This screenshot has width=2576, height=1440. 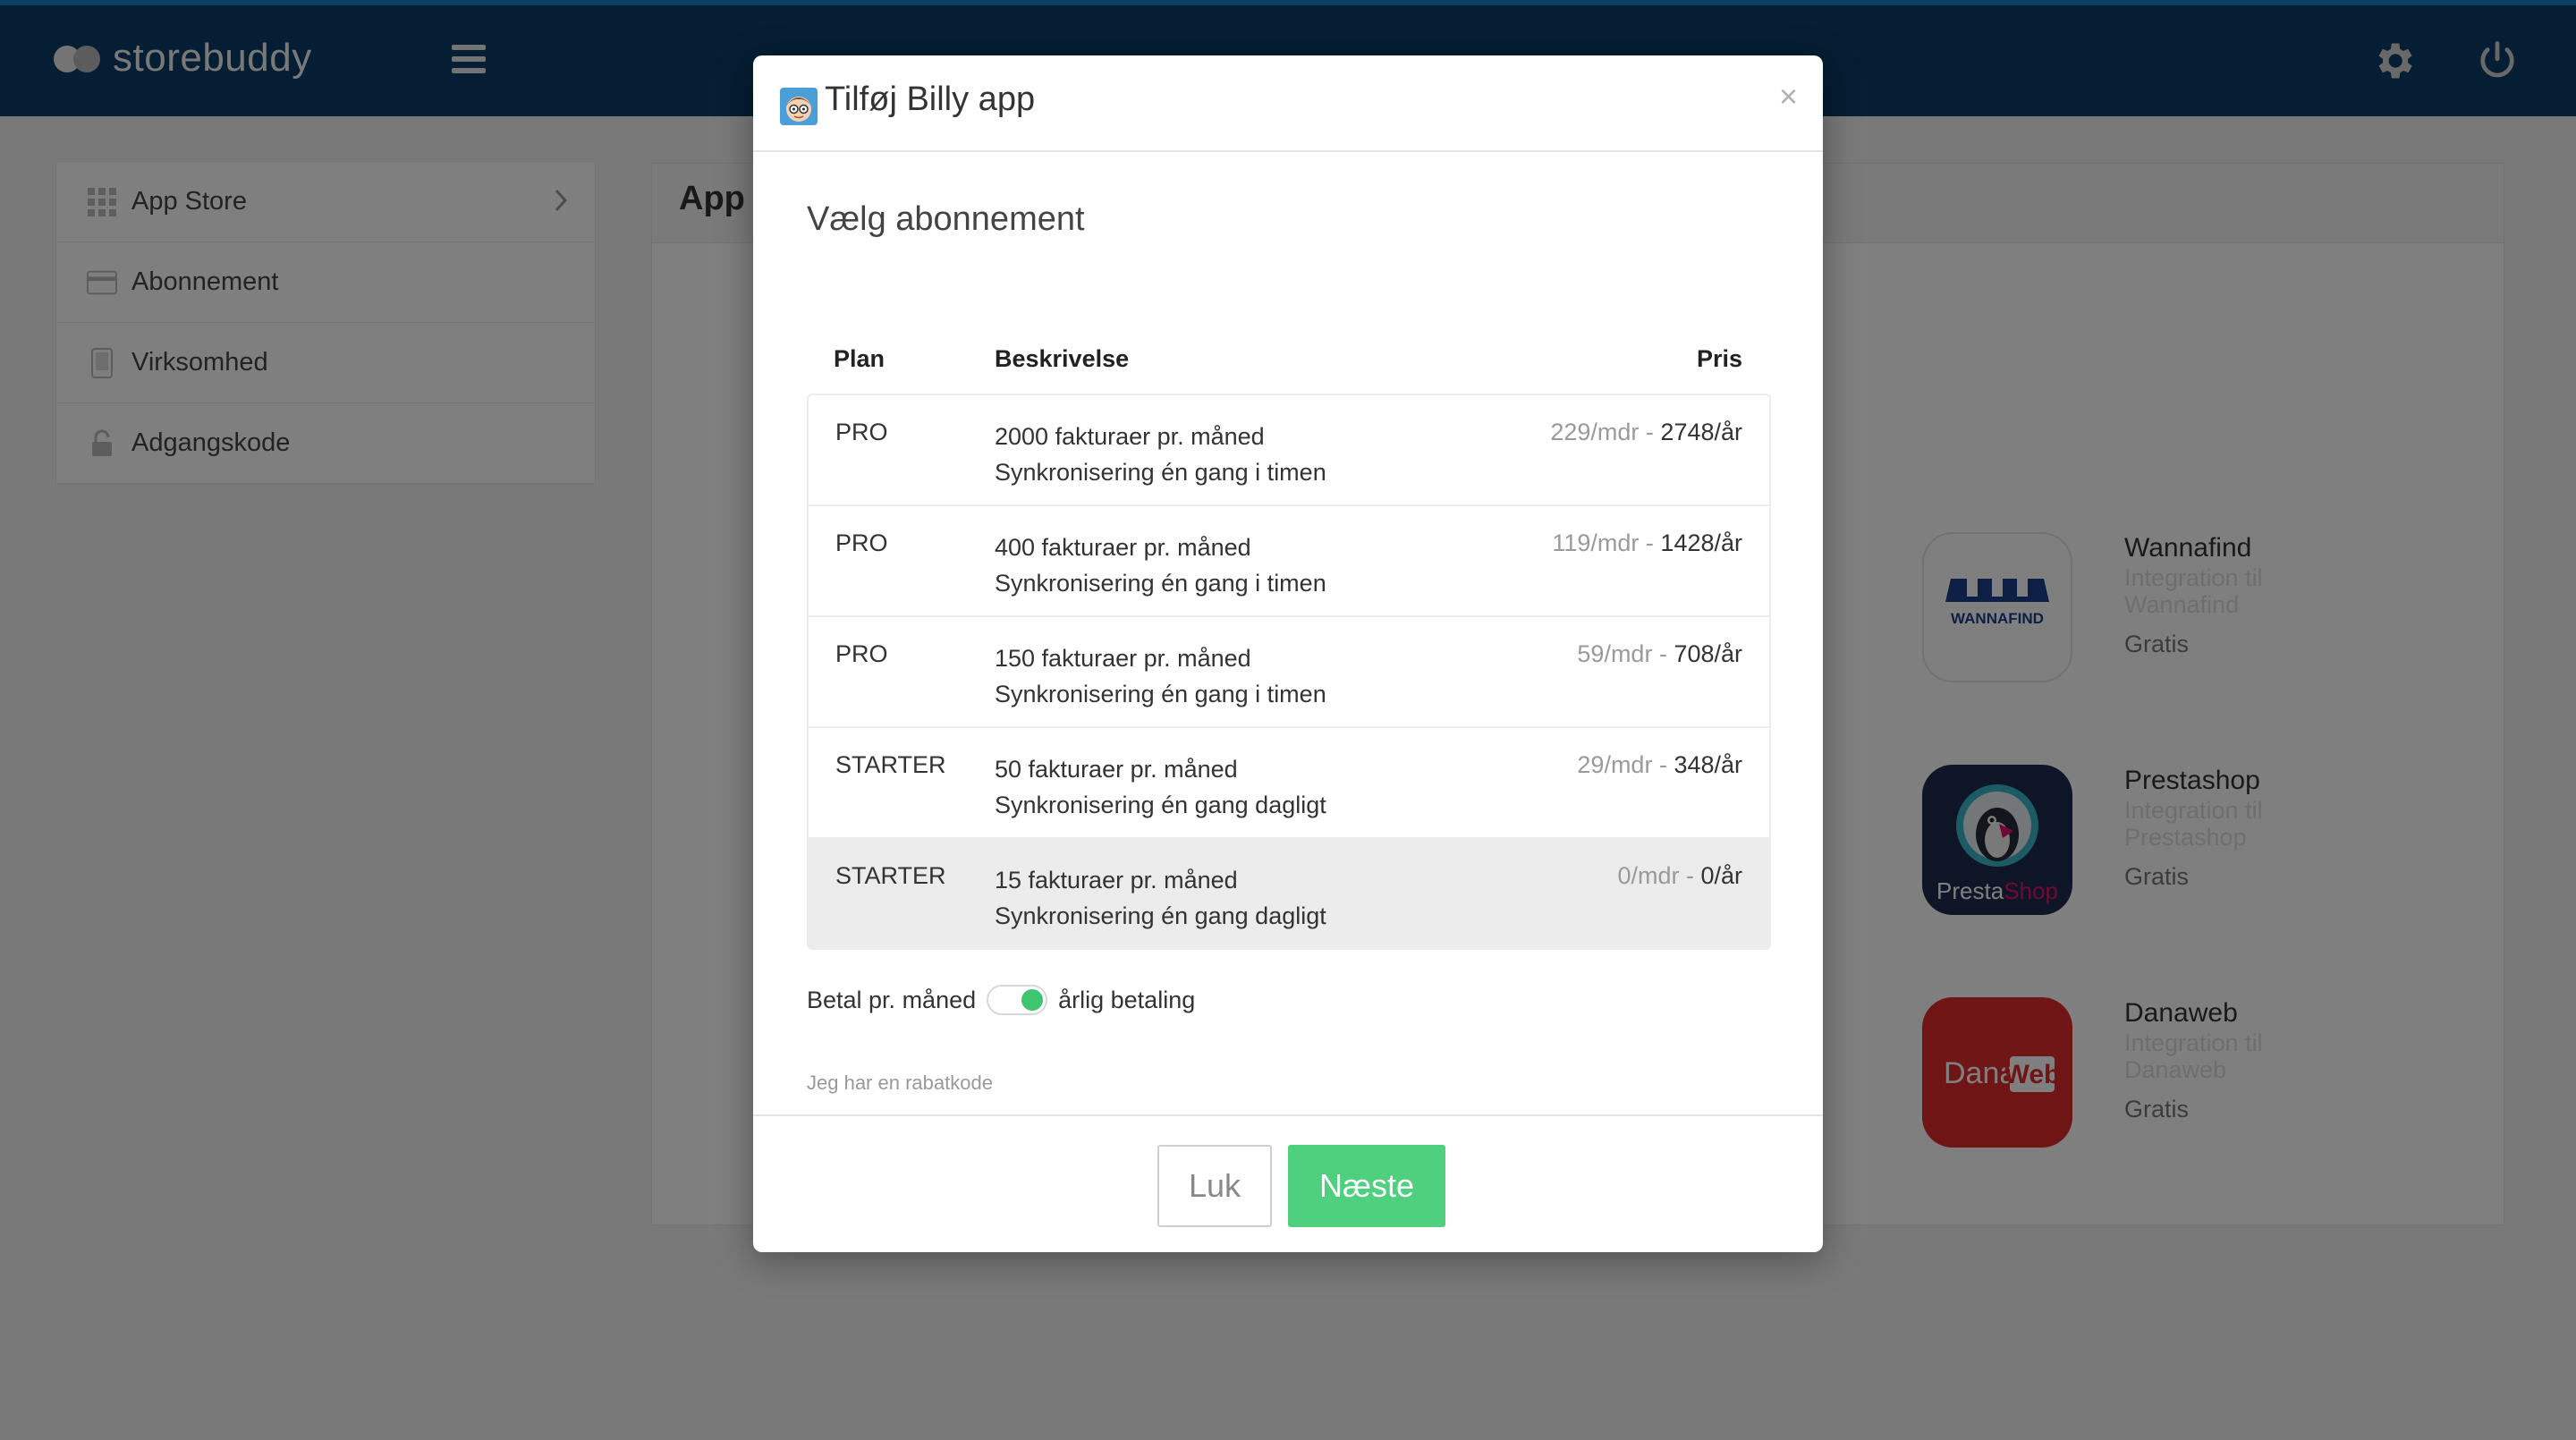 What do you see at coordinates (860, 358) in the screenshot?
I see `column-header-plan: Plan` at bounding box center [860, 358].